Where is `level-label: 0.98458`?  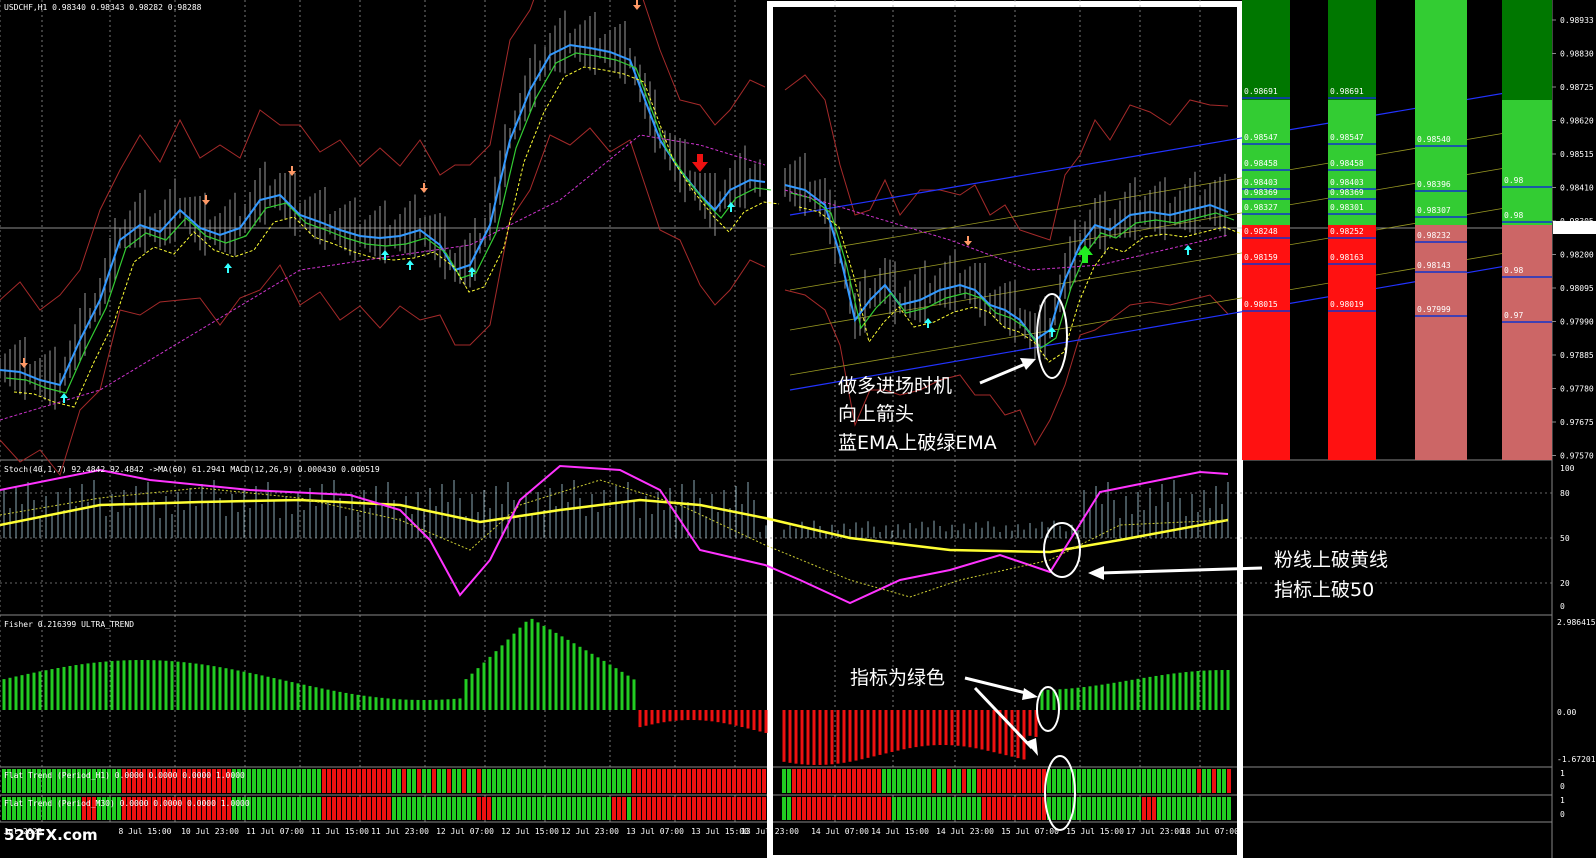 level-label: 0.98458 is located at coordinates (1347, 163).